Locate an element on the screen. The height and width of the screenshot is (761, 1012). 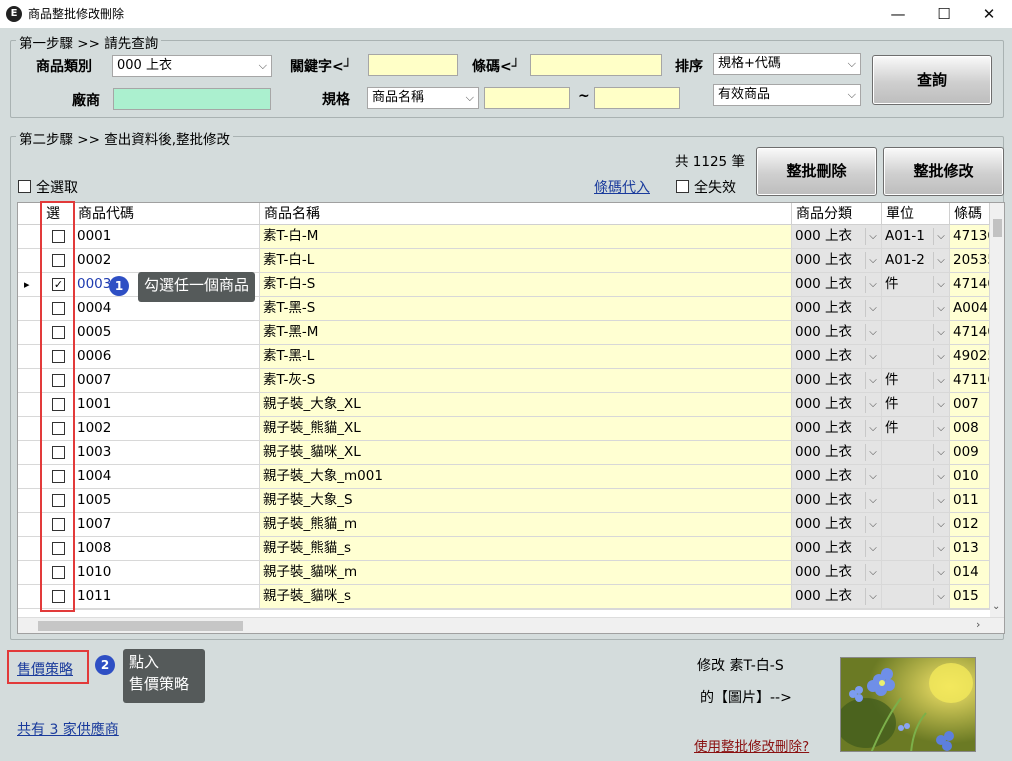
product-code-cell: 1005 is located at coordinates (167, 501).